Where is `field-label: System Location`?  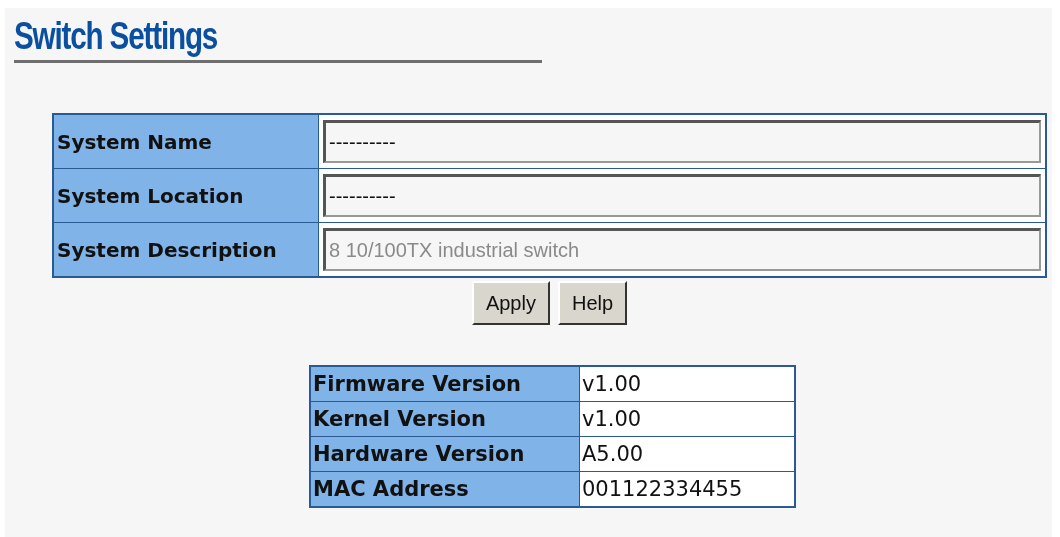 field-label: System Location is located at coordinates (186, 195).